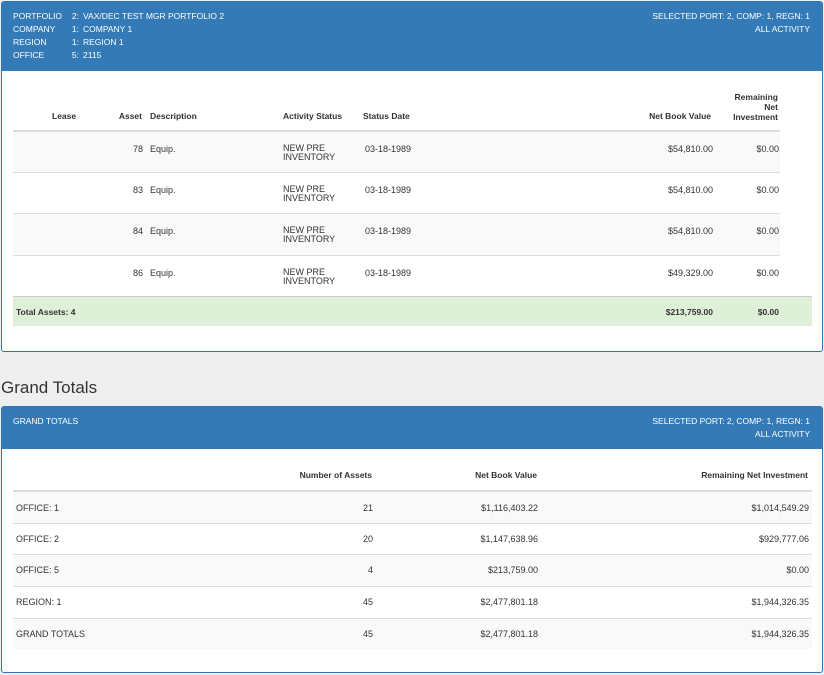 This screenshot has width=824, height=675. What do you see at coordinates (137, 231) in the screenshot?
I see `asset-number: 84` at bounding box center [137, 231].